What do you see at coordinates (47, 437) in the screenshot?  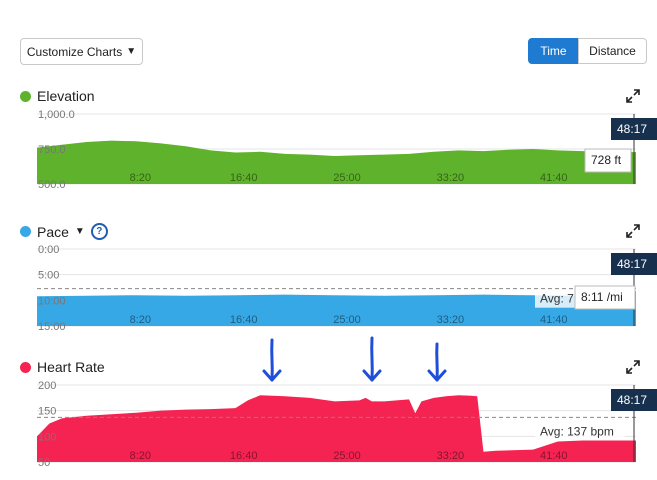 I see `y-tick-label: 100` at bounding box center [47, 437].